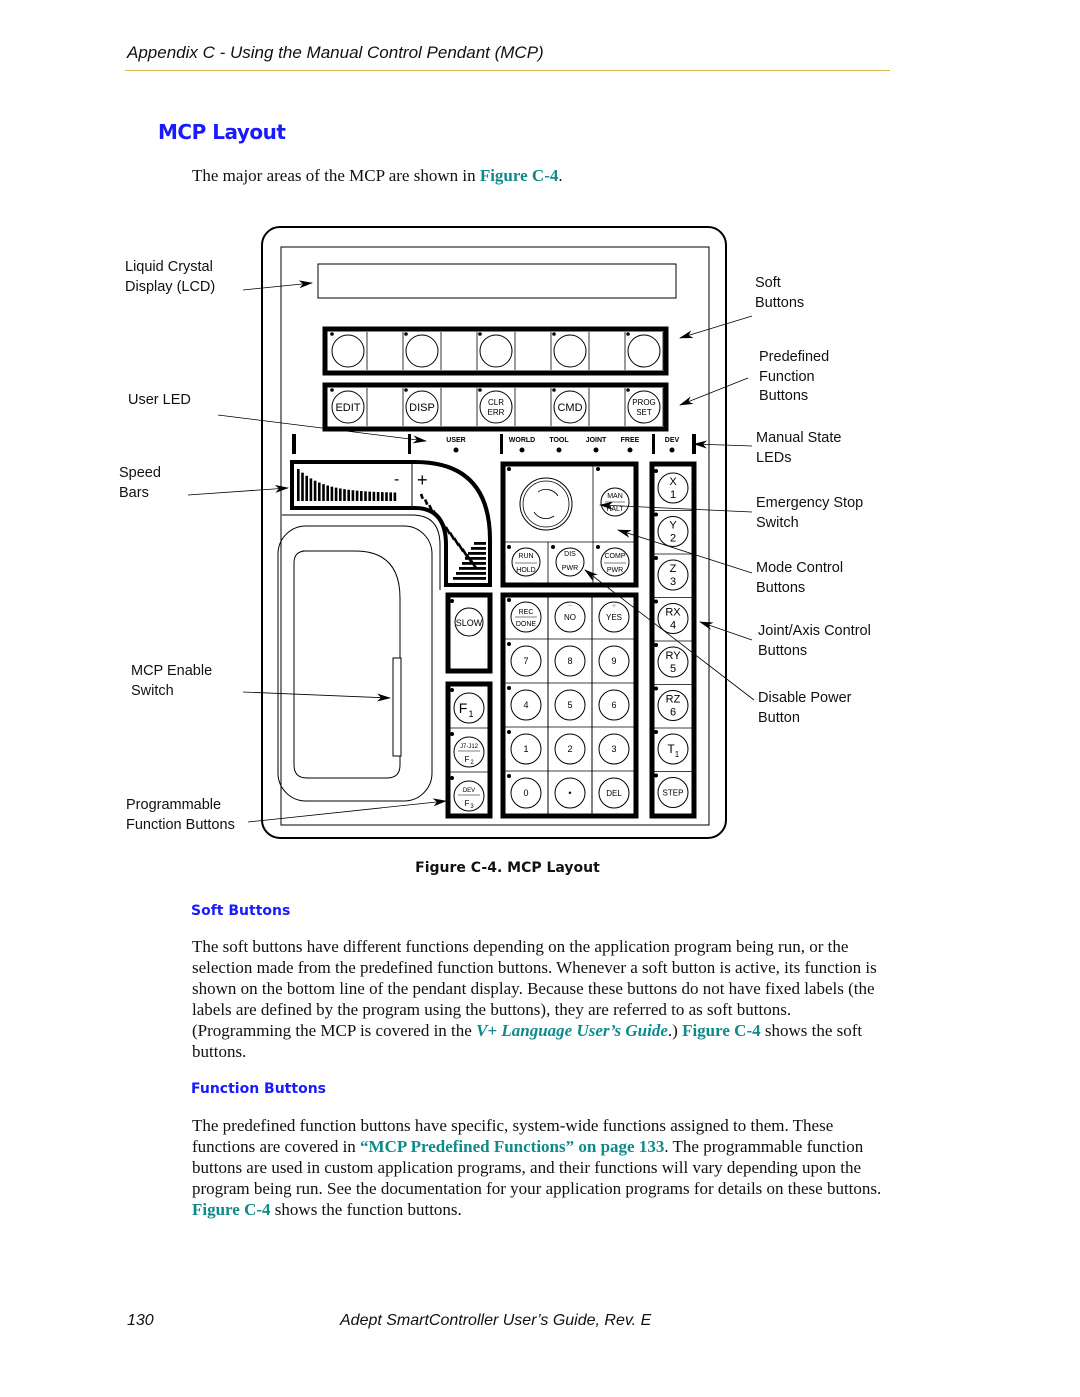 The image size is (1080, 1397). I want to click on function-key-f3: DEVF 3, so click(469, 796).